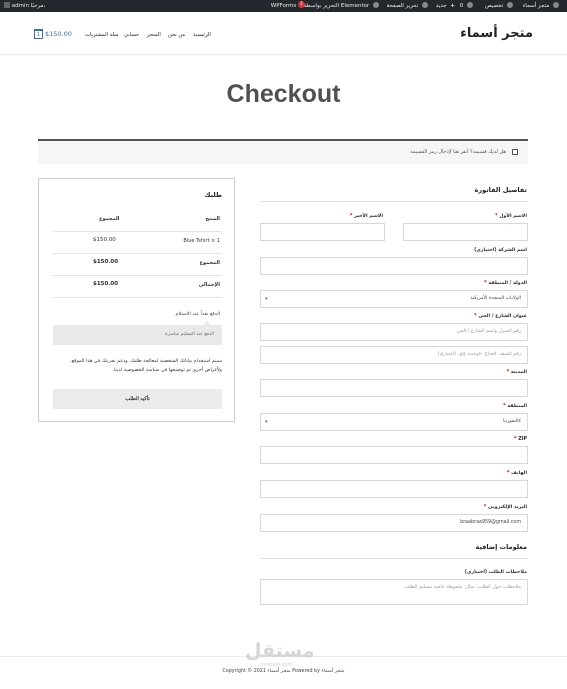  I want to click on comments-count: 0, so click(461, 6).